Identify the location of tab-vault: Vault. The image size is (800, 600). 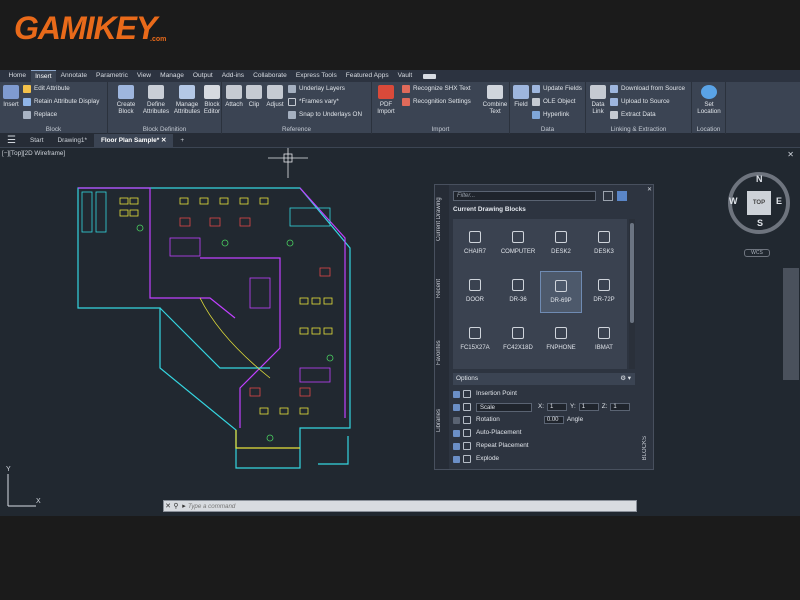
(405, 76).